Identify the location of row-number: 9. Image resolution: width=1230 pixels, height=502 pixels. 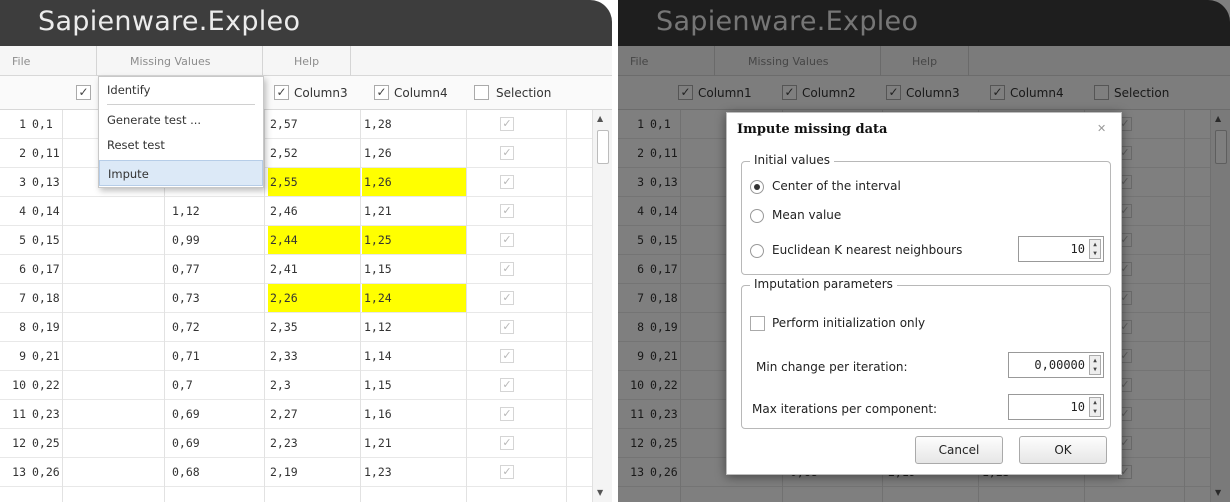
(13, 356).